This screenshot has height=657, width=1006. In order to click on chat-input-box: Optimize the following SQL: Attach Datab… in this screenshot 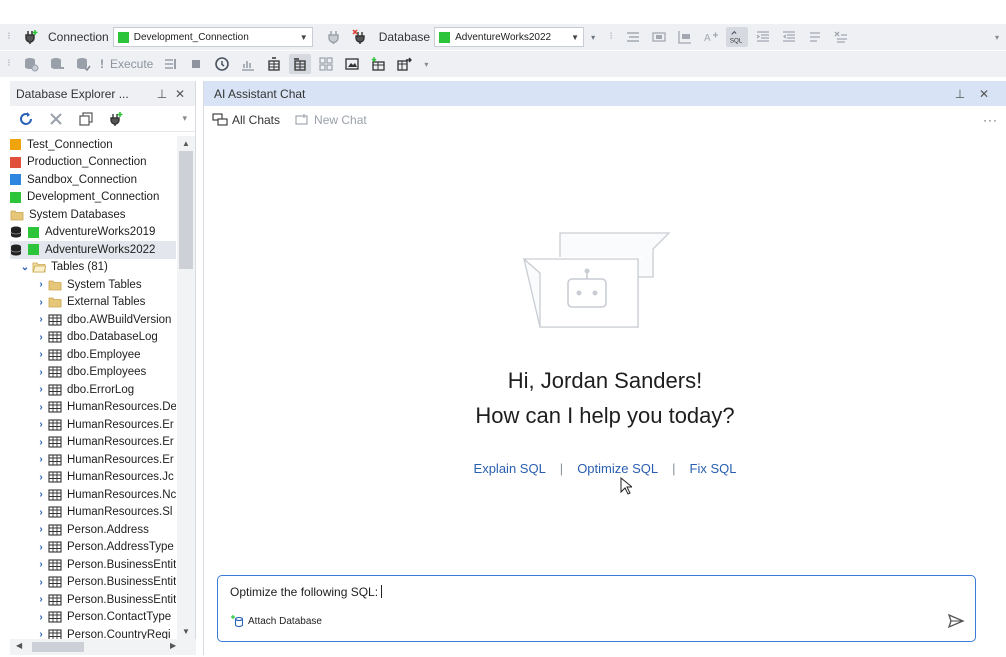, I will do `click(596, 608)`.